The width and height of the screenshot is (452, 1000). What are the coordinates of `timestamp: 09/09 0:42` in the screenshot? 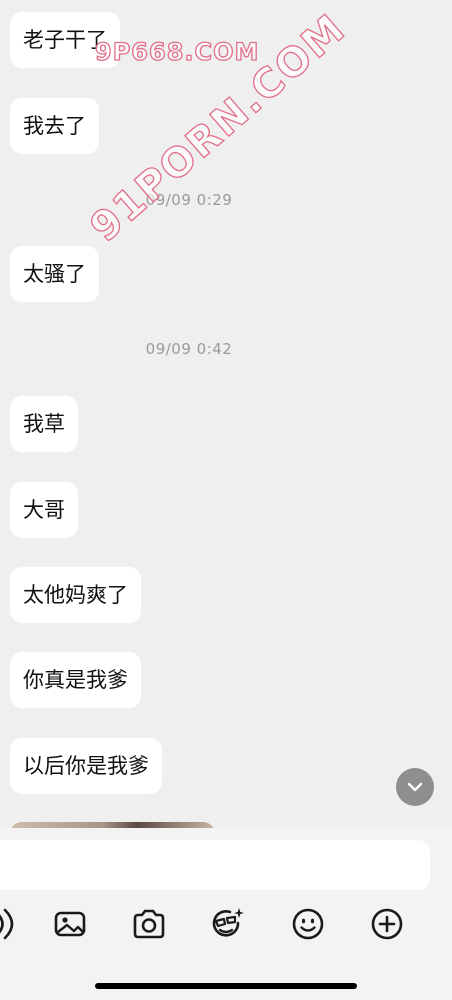 It's located at (189, 349).